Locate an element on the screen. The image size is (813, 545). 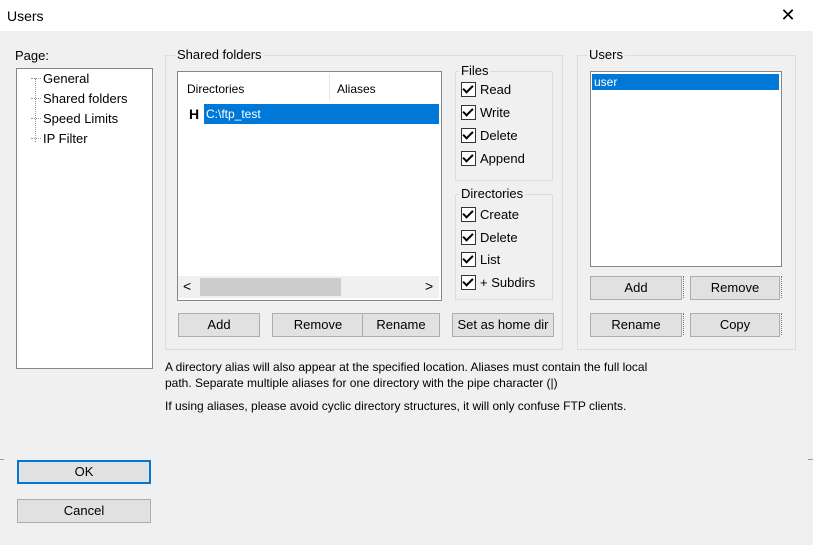
directory-cell: C:\ftp_test is located at coordinates (321, 114).